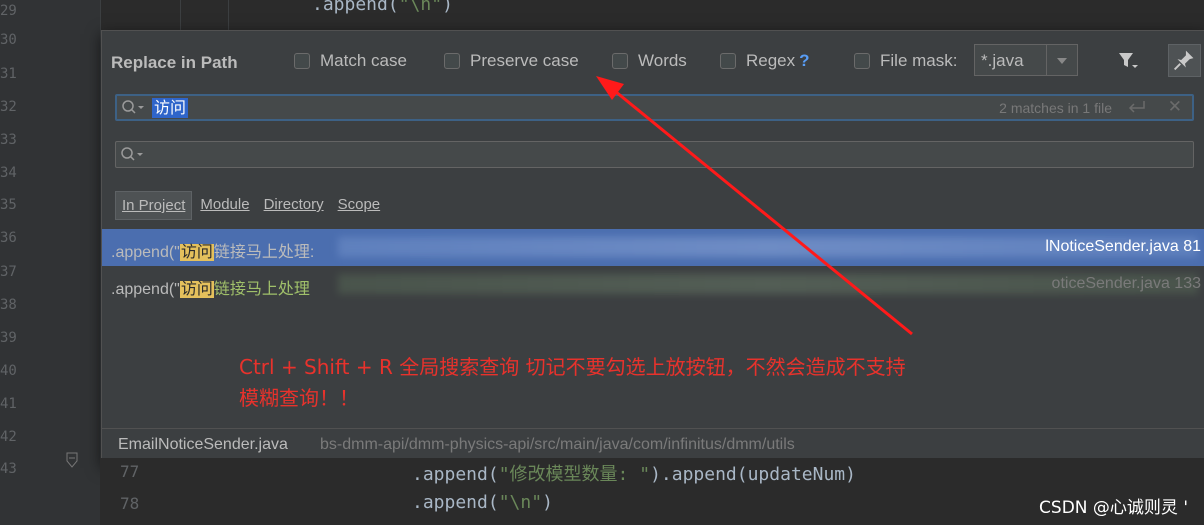  I want to click on match-case-label: Match case, so click(363, 60).